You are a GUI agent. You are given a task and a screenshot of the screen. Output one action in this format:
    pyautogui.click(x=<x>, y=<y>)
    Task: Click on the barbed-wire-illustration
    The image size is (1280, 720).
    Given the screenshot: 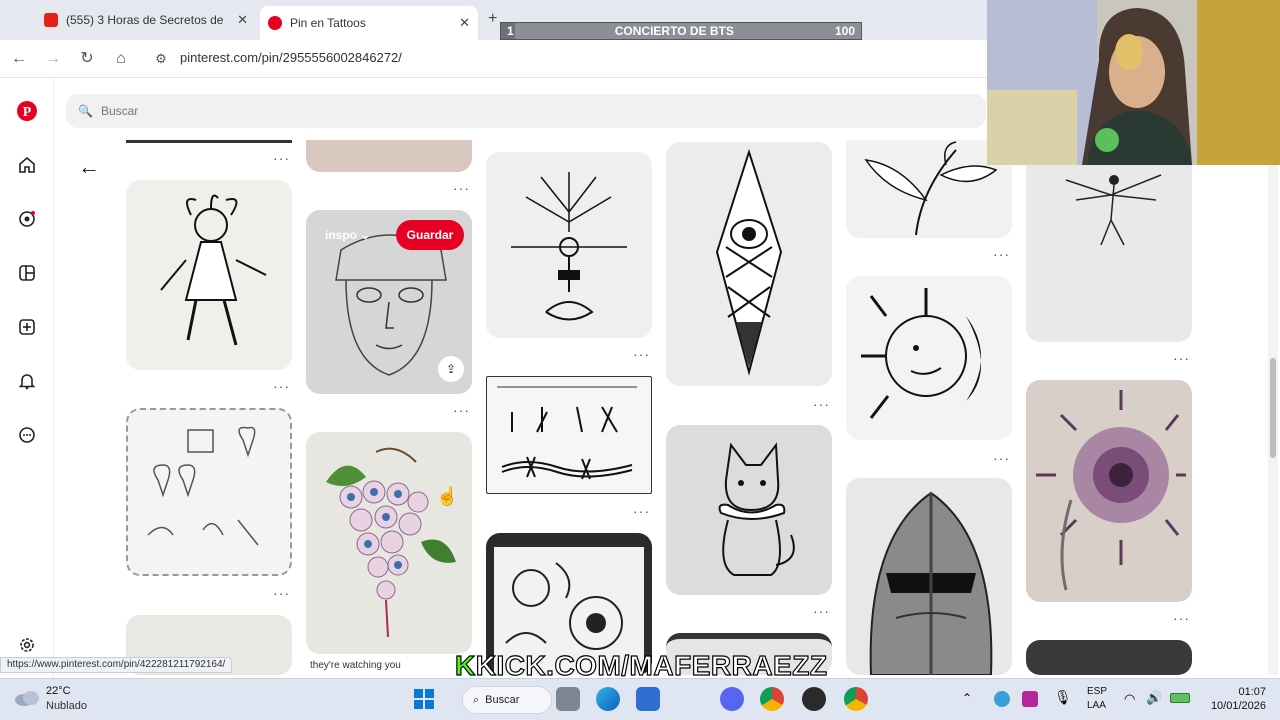 What is the action you would take?
    pyautogui.click(x=567, y=433)
    